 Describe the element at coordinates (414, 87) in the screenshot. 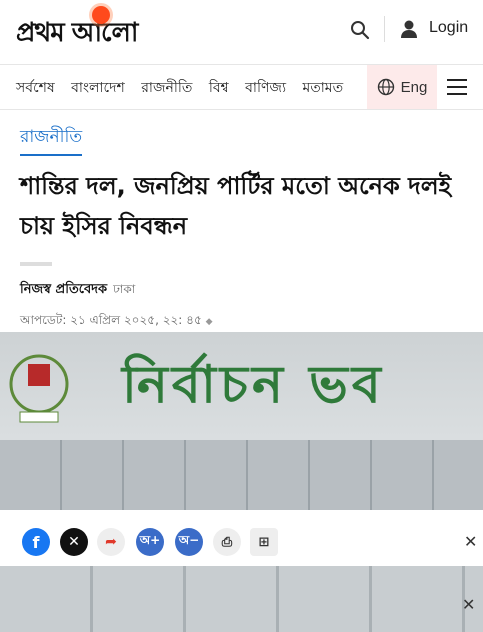

I see `language-label: Eng` at that location.